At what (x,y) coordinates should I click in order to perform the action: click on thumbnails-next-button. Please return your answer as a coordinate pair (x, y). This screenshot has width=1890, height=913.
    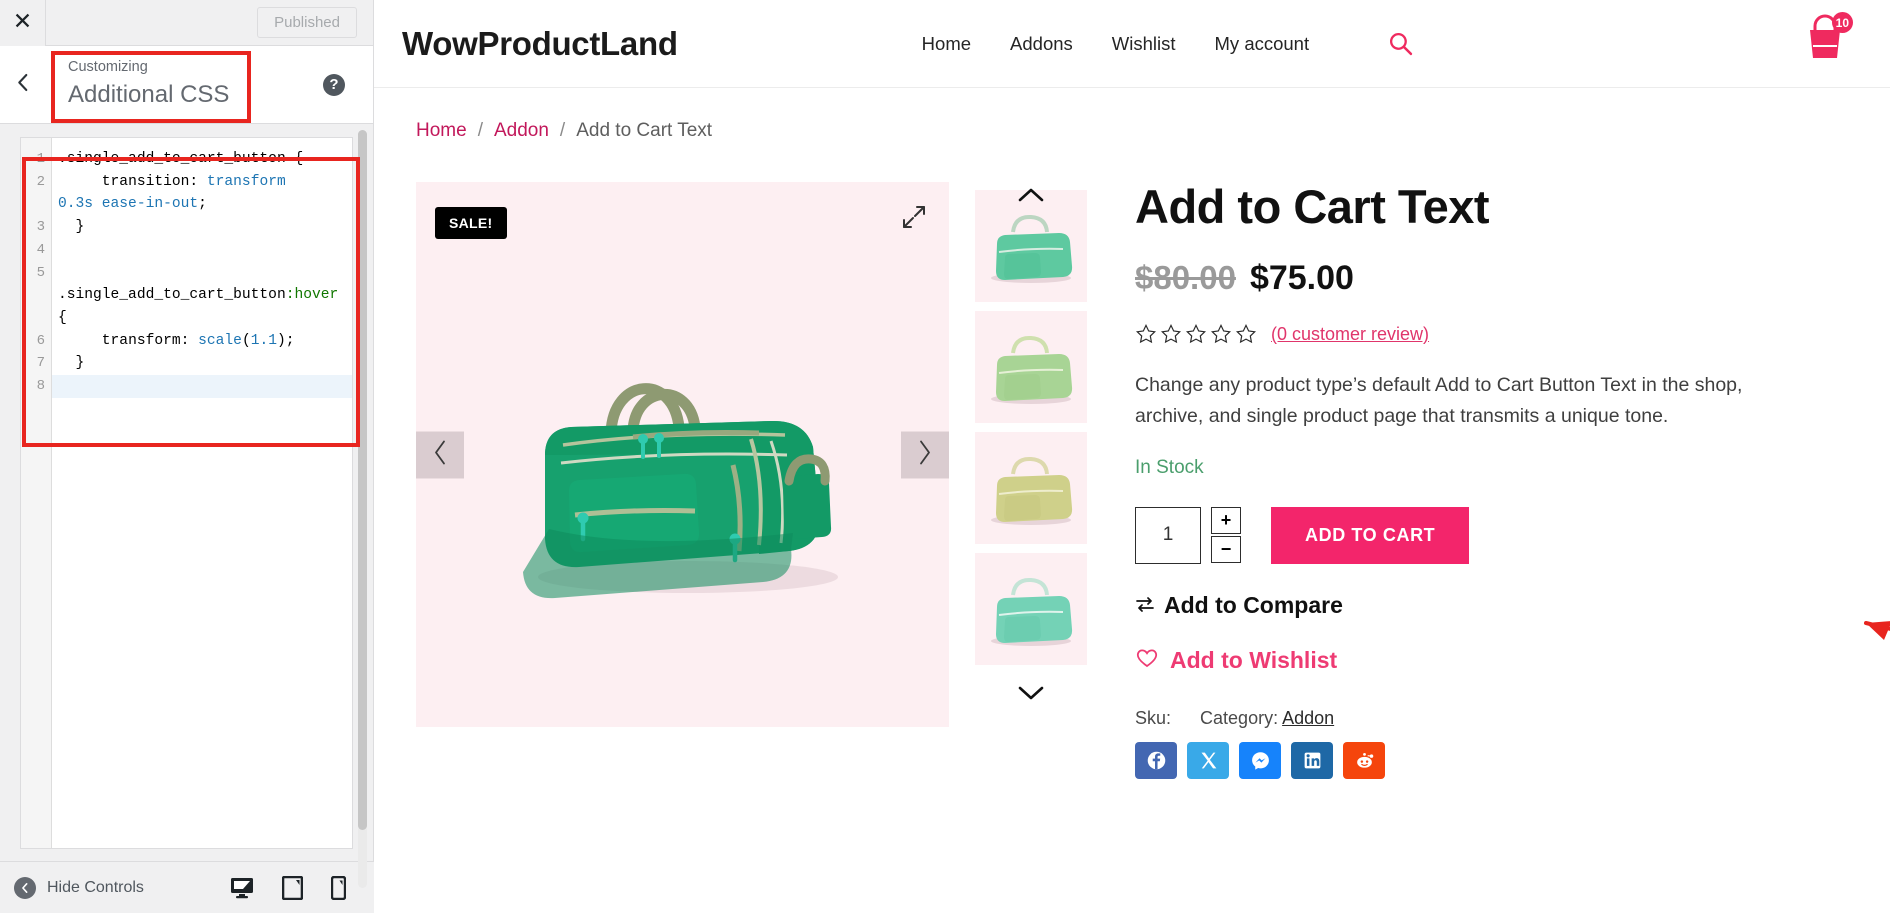
    Looking at the image, I should click on (1031, 695).